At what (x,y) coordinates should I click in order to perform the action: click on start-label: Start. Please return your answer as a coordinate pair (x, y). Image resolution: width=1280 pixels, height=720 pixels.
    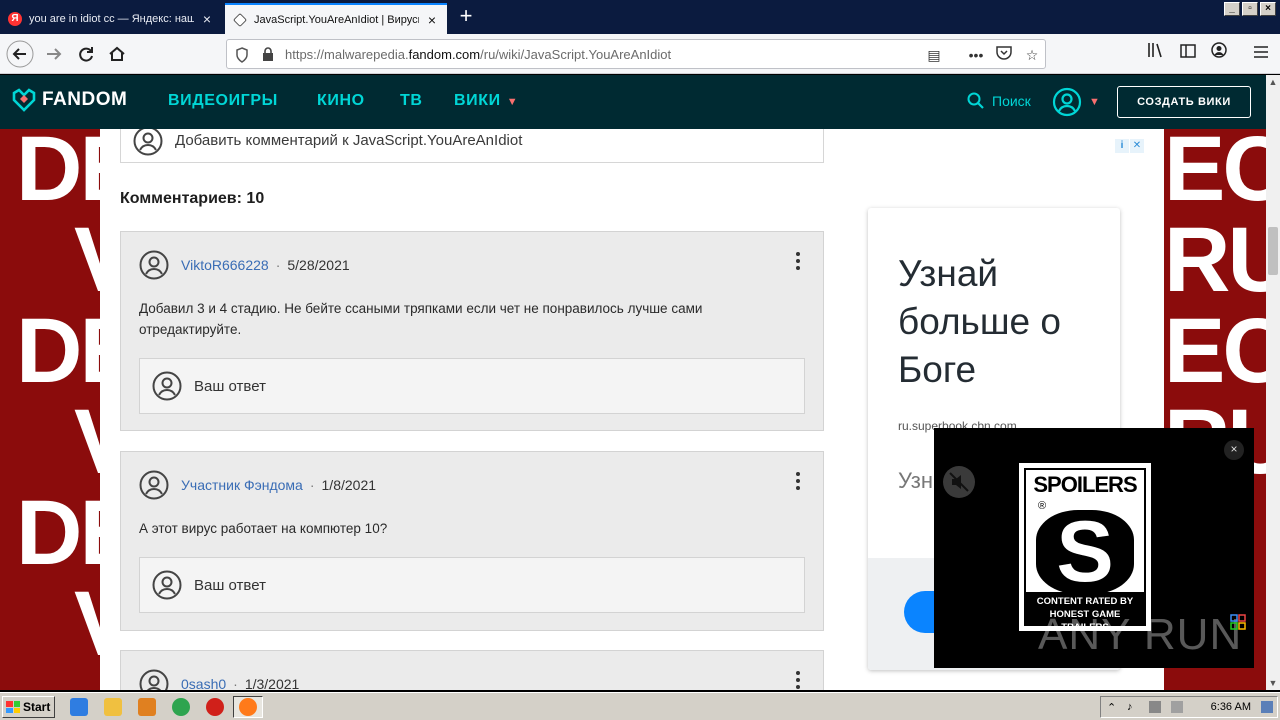
    Looking at the image, I should click on (37, 707).